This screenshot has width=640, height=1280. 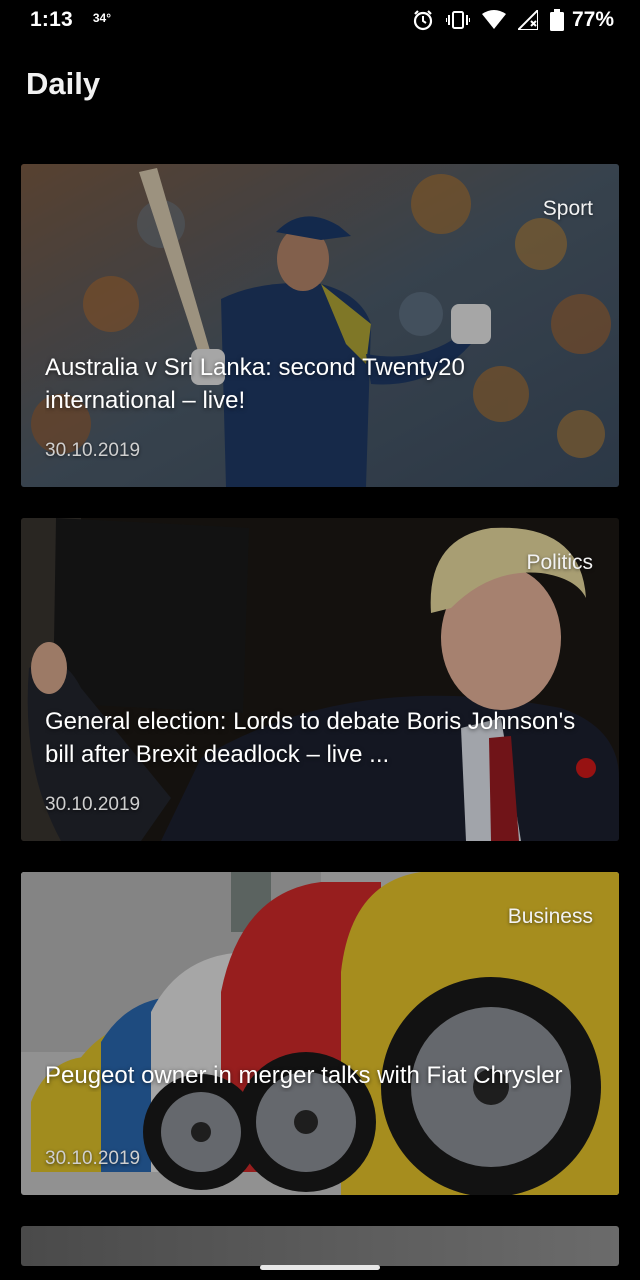 What do you see at coordinates (493, 20) in the screenshot?
I see `wifi-icon` at bounding box center [493, 20].